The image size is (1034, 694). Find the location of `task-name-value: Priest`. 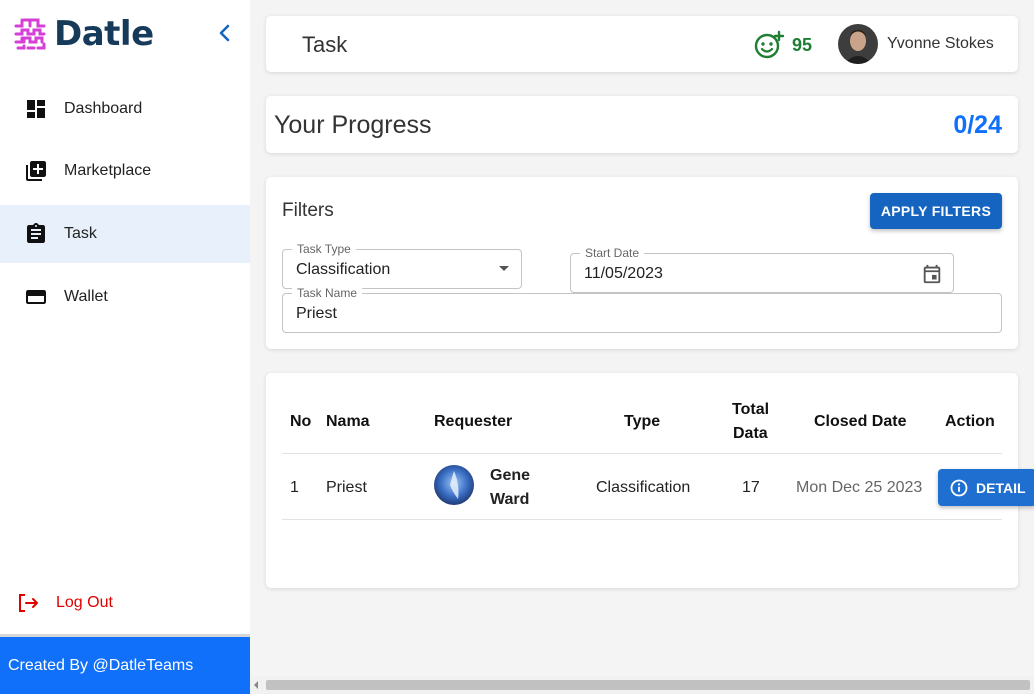

task-name-value: Priest is located at coordinates (316, 313).